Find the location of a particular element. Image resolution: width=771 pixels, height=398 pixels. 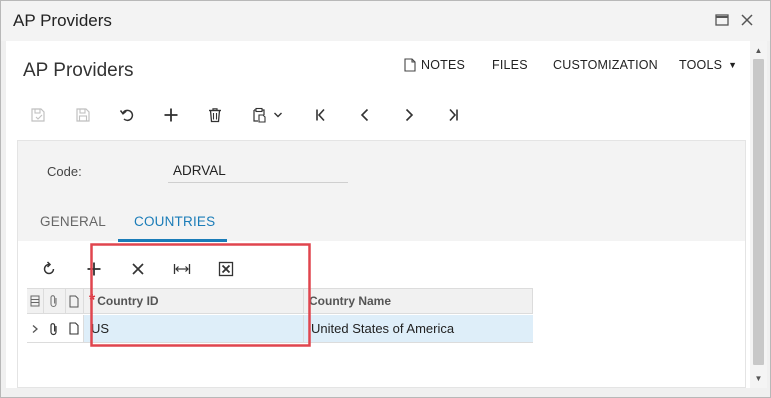

previous-record-icon is located at coordinates (364, 115).